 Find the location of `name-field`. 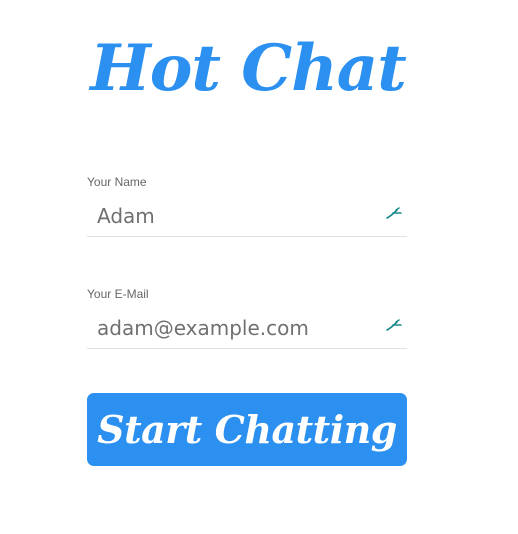

name-field is located at coordinates (247, 217).